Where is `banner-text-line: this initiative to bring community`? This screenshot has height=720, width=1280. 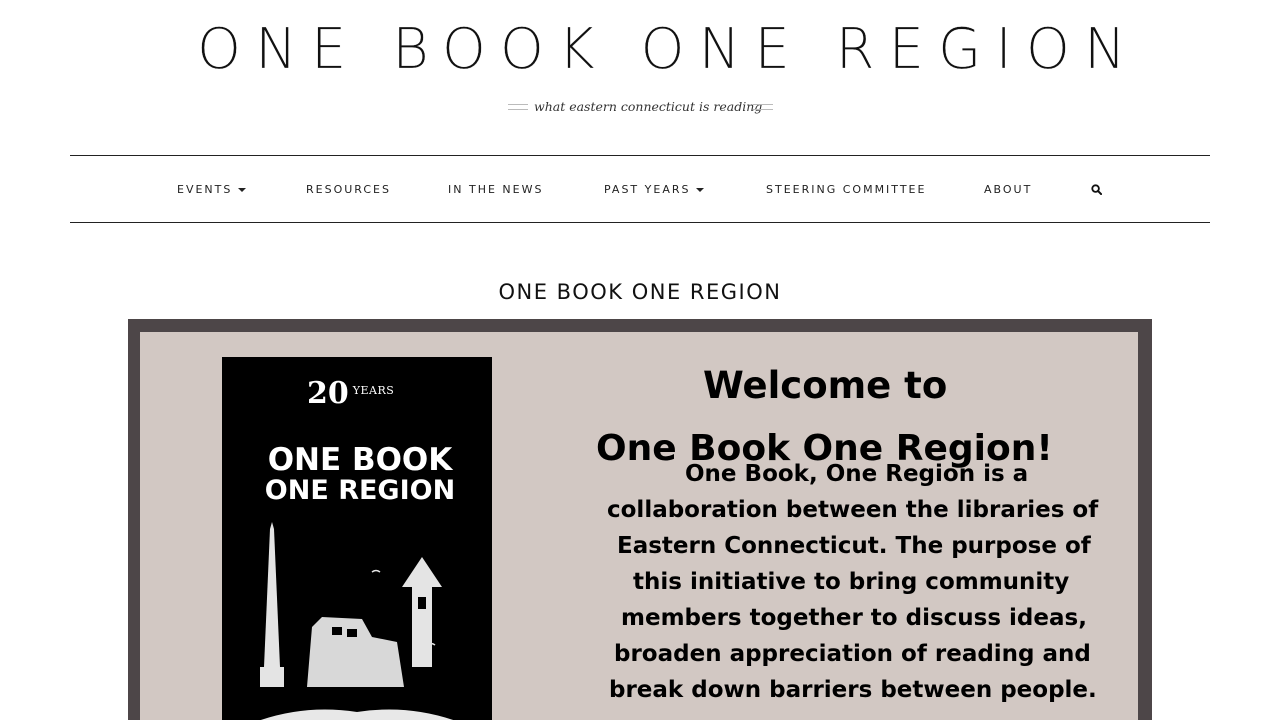 banner-text-line: this initiative to bring community is located at coordinates (851, 582).